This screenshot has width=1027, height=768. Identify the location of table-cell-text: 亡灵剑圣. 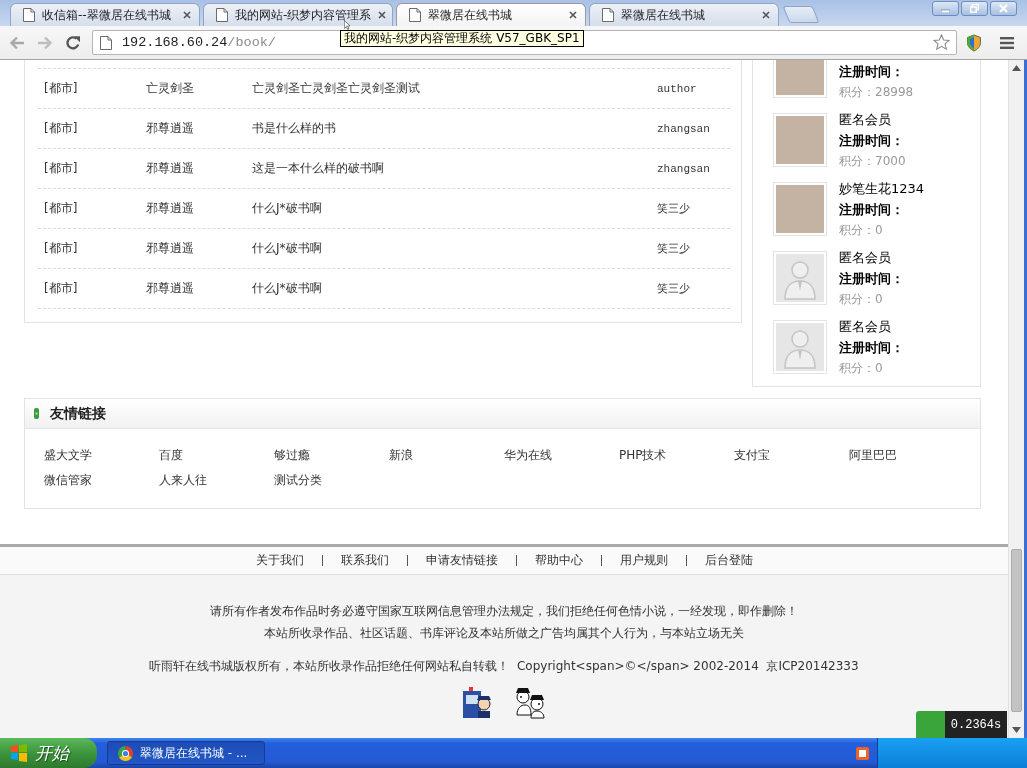
(170, 88).